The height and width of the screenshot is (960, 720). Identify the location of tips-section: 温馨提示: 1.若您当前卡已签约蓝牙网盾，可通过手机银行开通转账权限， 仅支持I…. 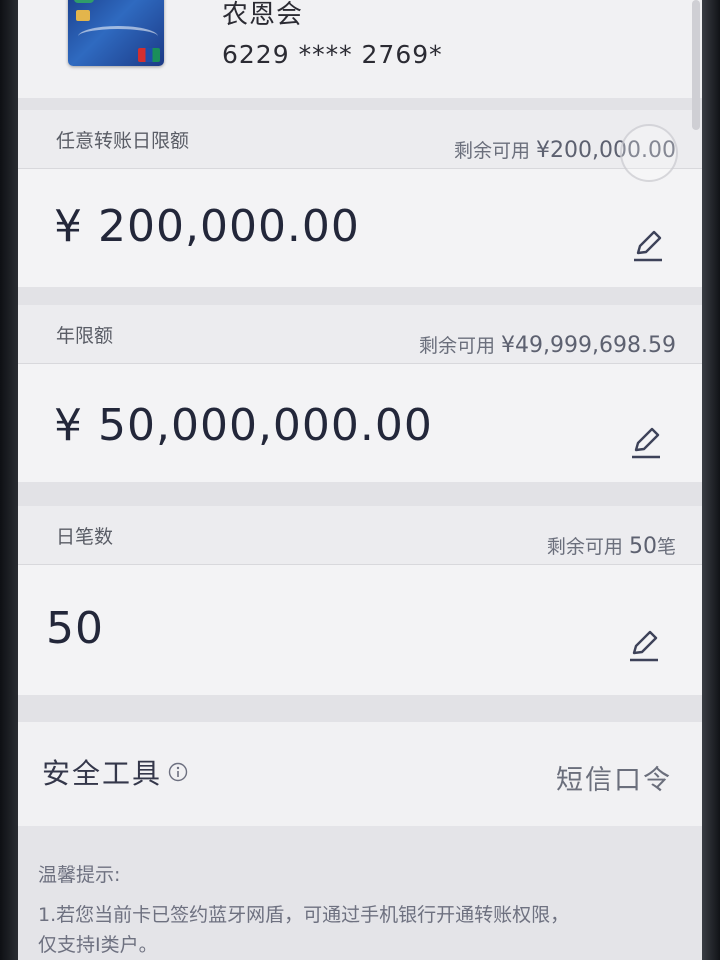
(360, 893).